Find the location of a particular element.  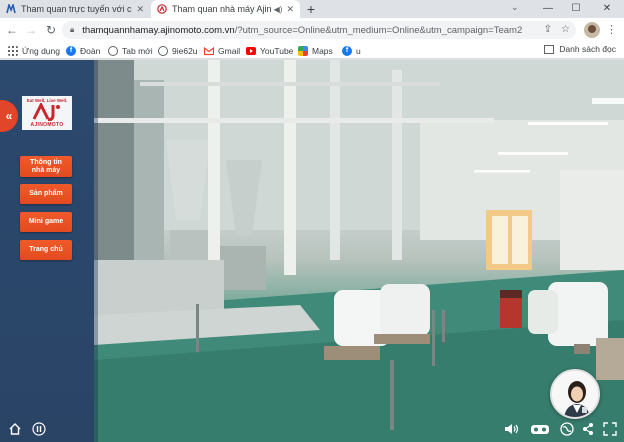

home-icon is located at coordinates (15, 429).